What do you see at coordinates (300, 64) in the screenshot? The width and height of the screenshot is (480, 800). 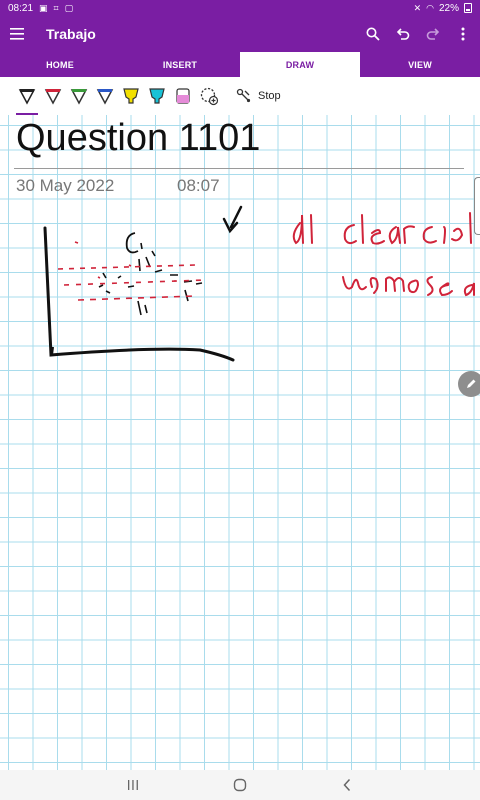 I see `tab-draw: DRAW` at bounding box center [300, 64].